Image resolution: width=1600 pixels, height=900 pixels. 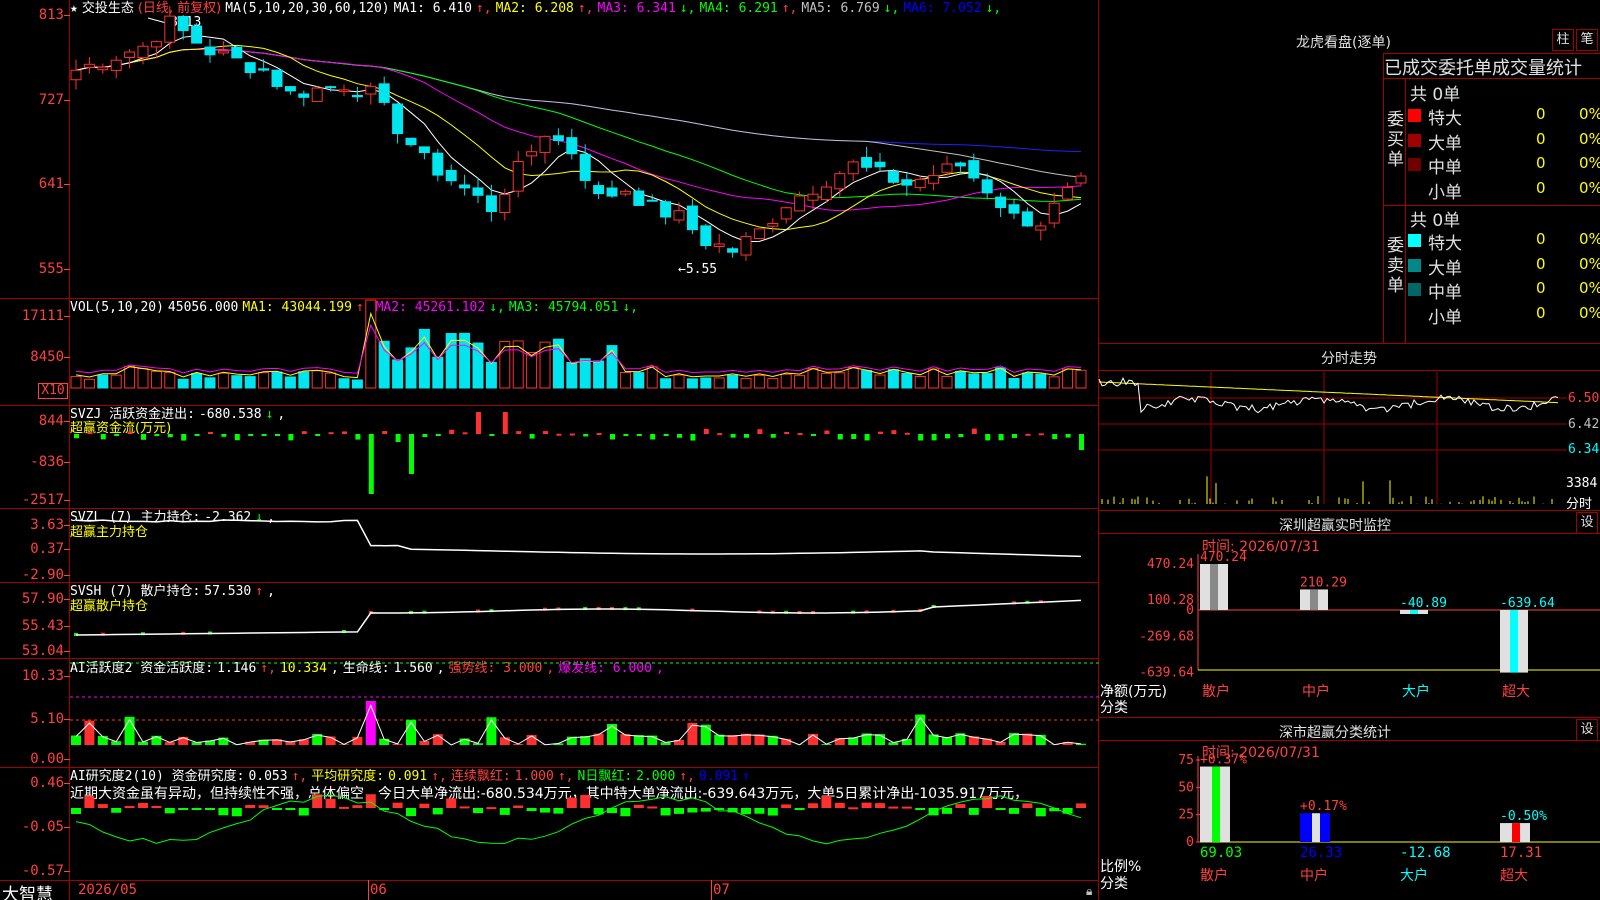 What do you see at coordinates (585, 824) in the screenshot?
I see `ai-research-chart` at bounding box center [585, 824].